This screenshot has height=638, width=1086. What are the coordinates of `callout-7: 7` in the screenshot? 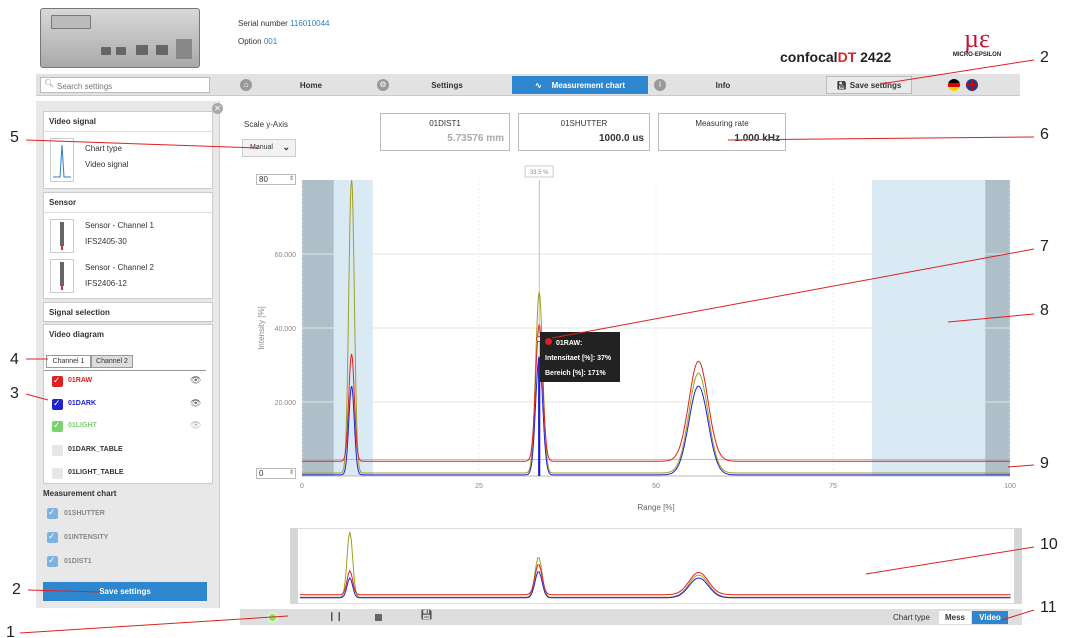 It's located at (1044, 246).